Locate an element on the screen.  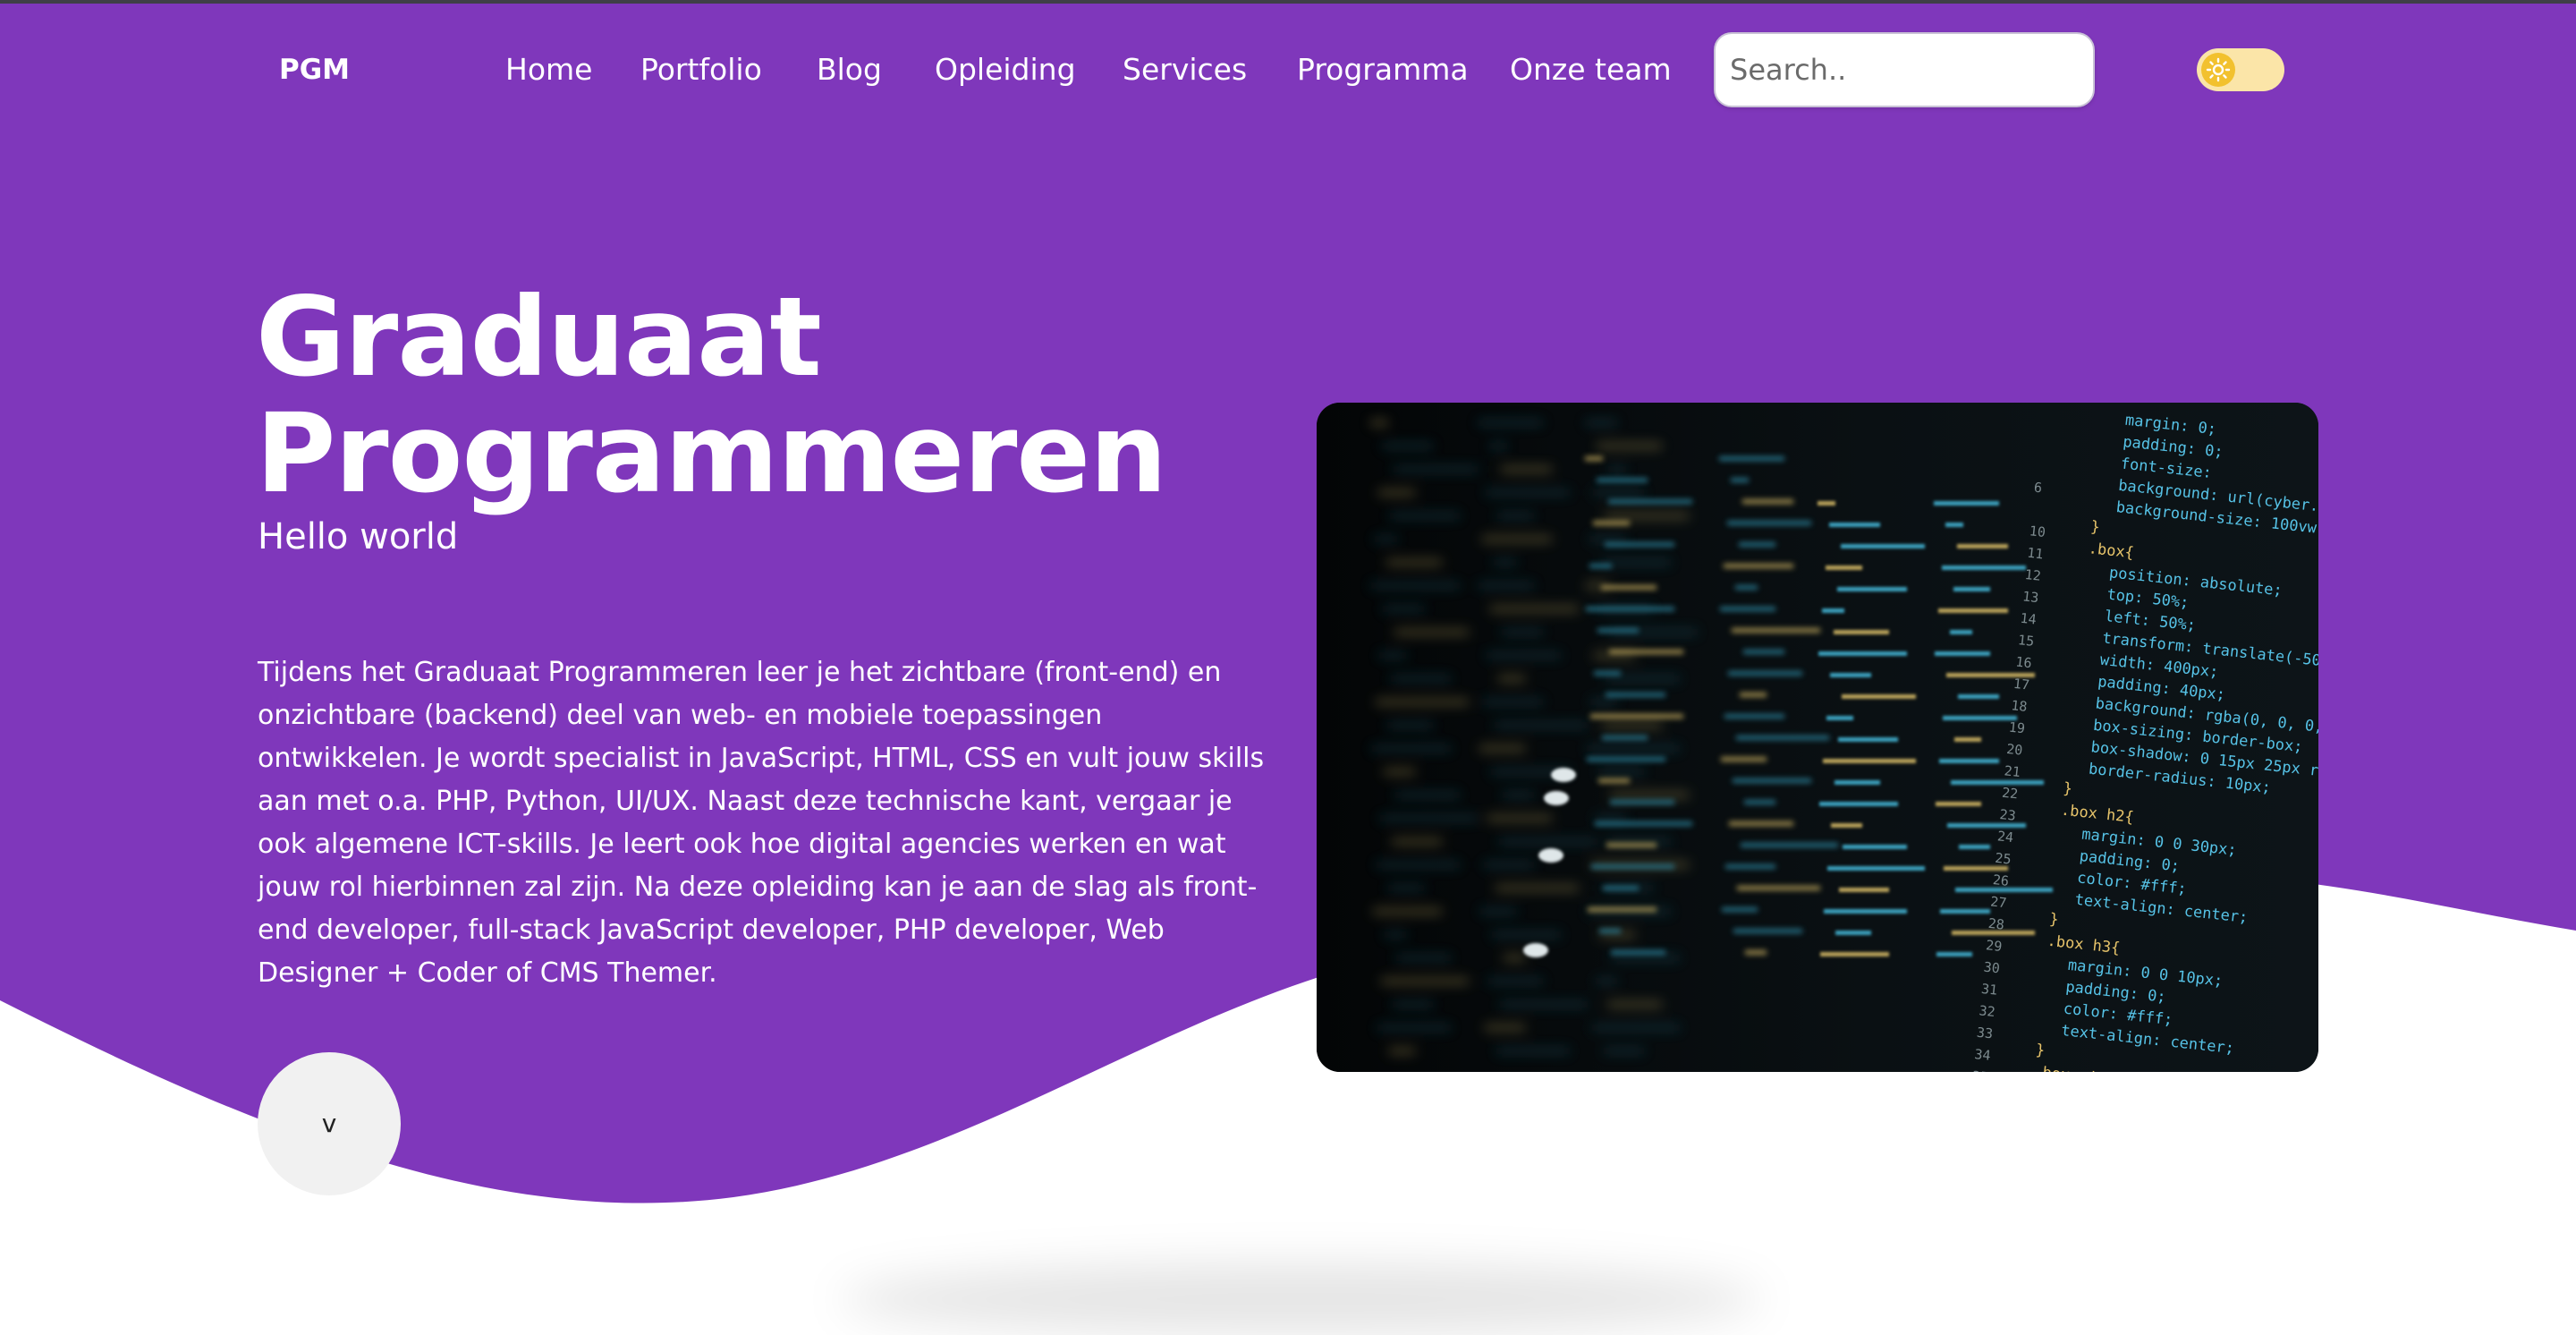
code-line: } is located at coordinates (2094, 527).